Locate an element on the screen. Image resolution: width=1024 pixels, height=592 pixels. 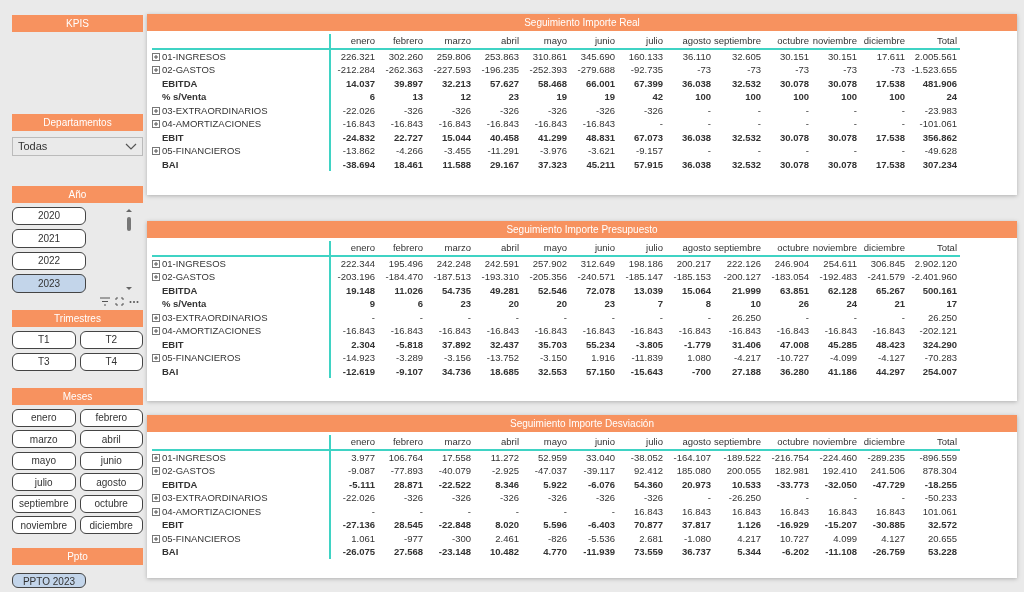
slicer-button: junio is located at coordinates (111, 460).